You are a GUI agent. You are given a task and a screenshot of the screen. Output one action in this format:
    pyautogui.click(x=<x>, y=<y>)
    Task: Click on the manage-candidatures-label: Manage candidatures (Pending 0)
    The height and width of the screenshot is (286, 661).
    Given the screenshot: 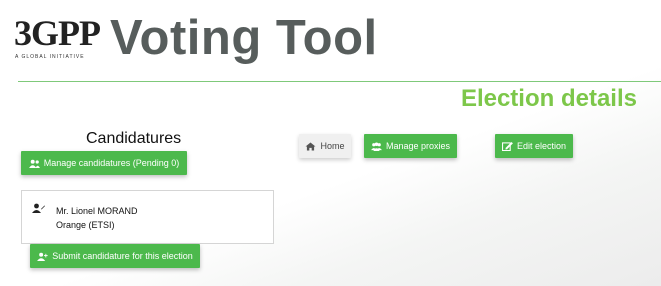 What is the action you would take?
    pyautogui.click(x=111, y=163)
    